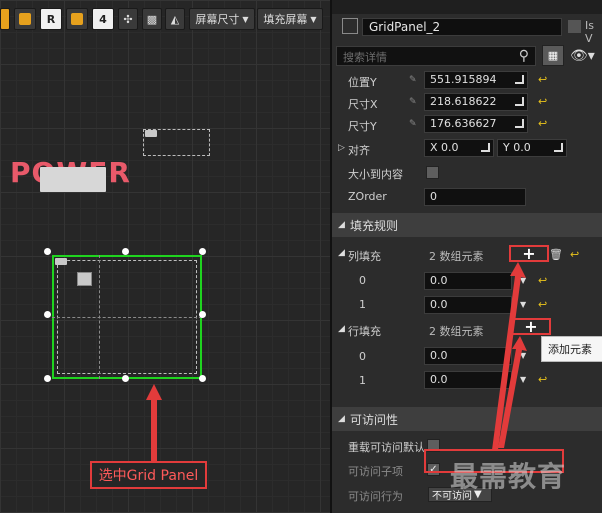 The width and height of the screenshot is (602, 513). I want to click on resize-handle-t, so click(125, 251).